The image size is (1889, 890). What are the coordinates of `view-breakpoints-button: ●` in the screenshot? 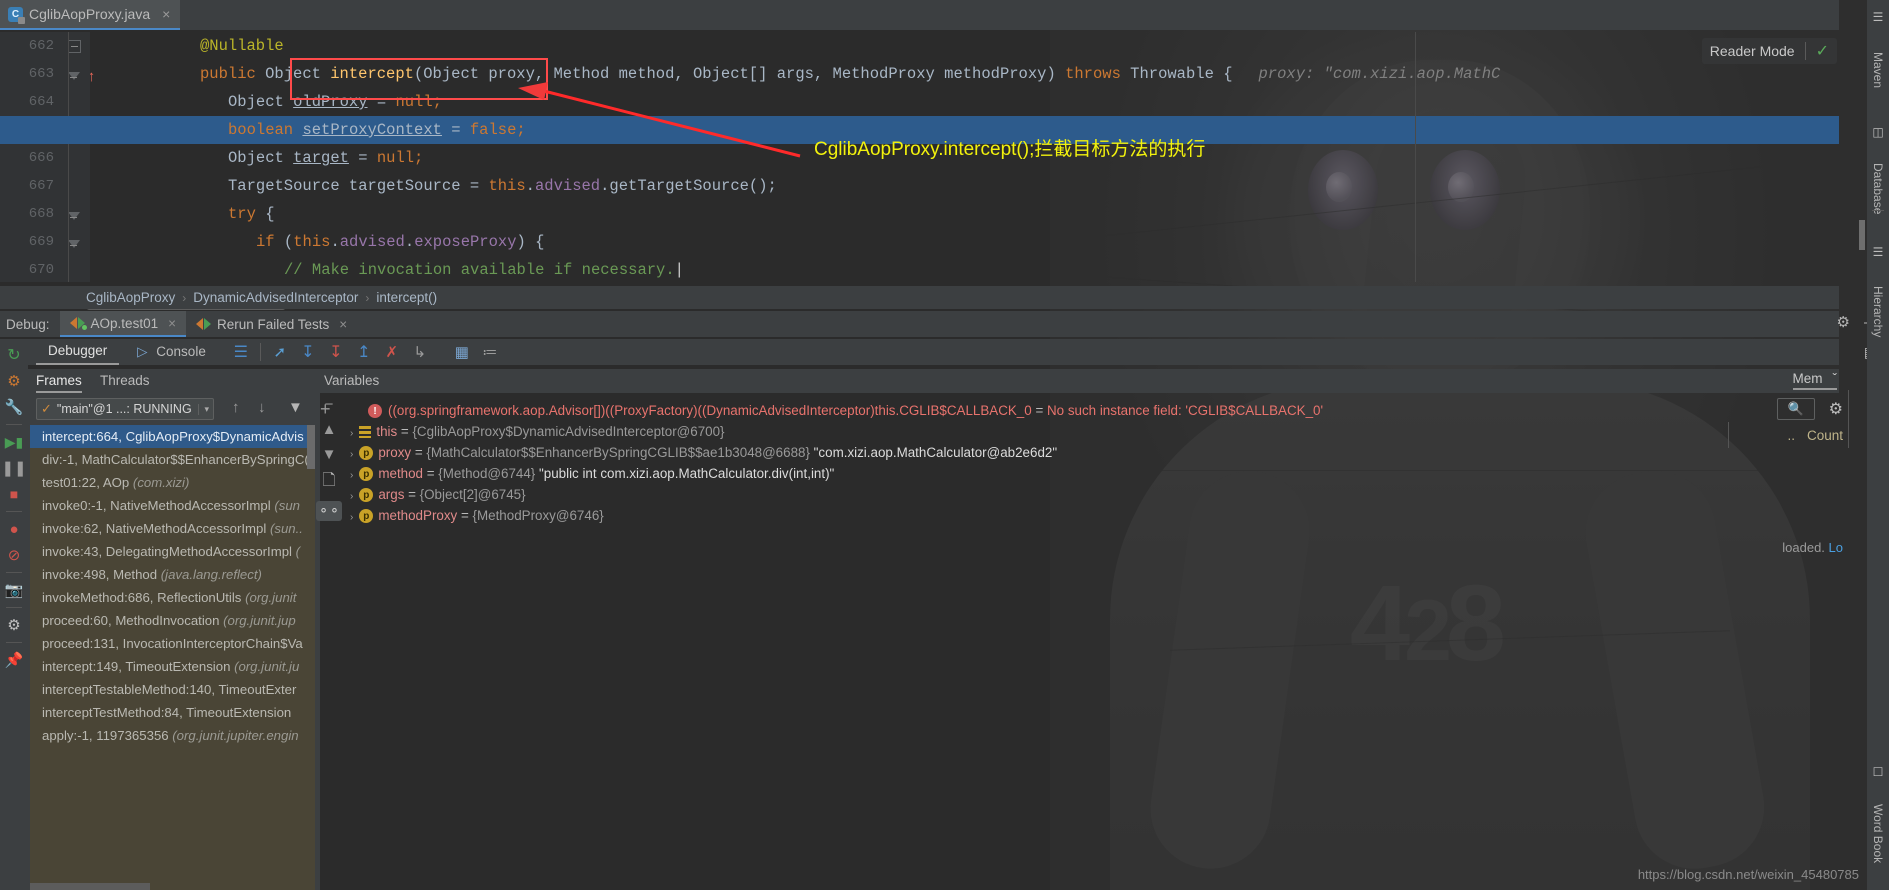 It's located at (14, 529).